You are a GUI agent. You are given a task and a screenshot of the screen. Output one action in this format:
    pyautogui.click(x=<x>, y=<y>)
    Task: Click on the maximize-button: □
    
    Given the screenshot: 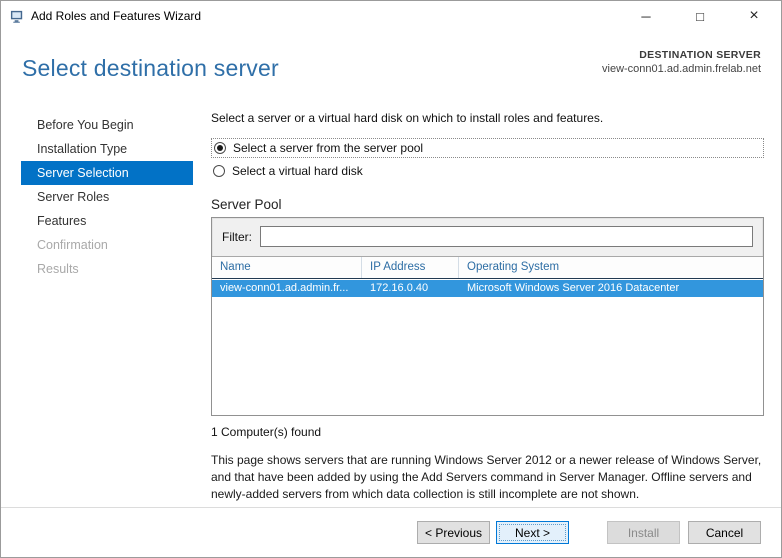 What is the action you would take?
    pyautogui.click(x=700, y=16)
    